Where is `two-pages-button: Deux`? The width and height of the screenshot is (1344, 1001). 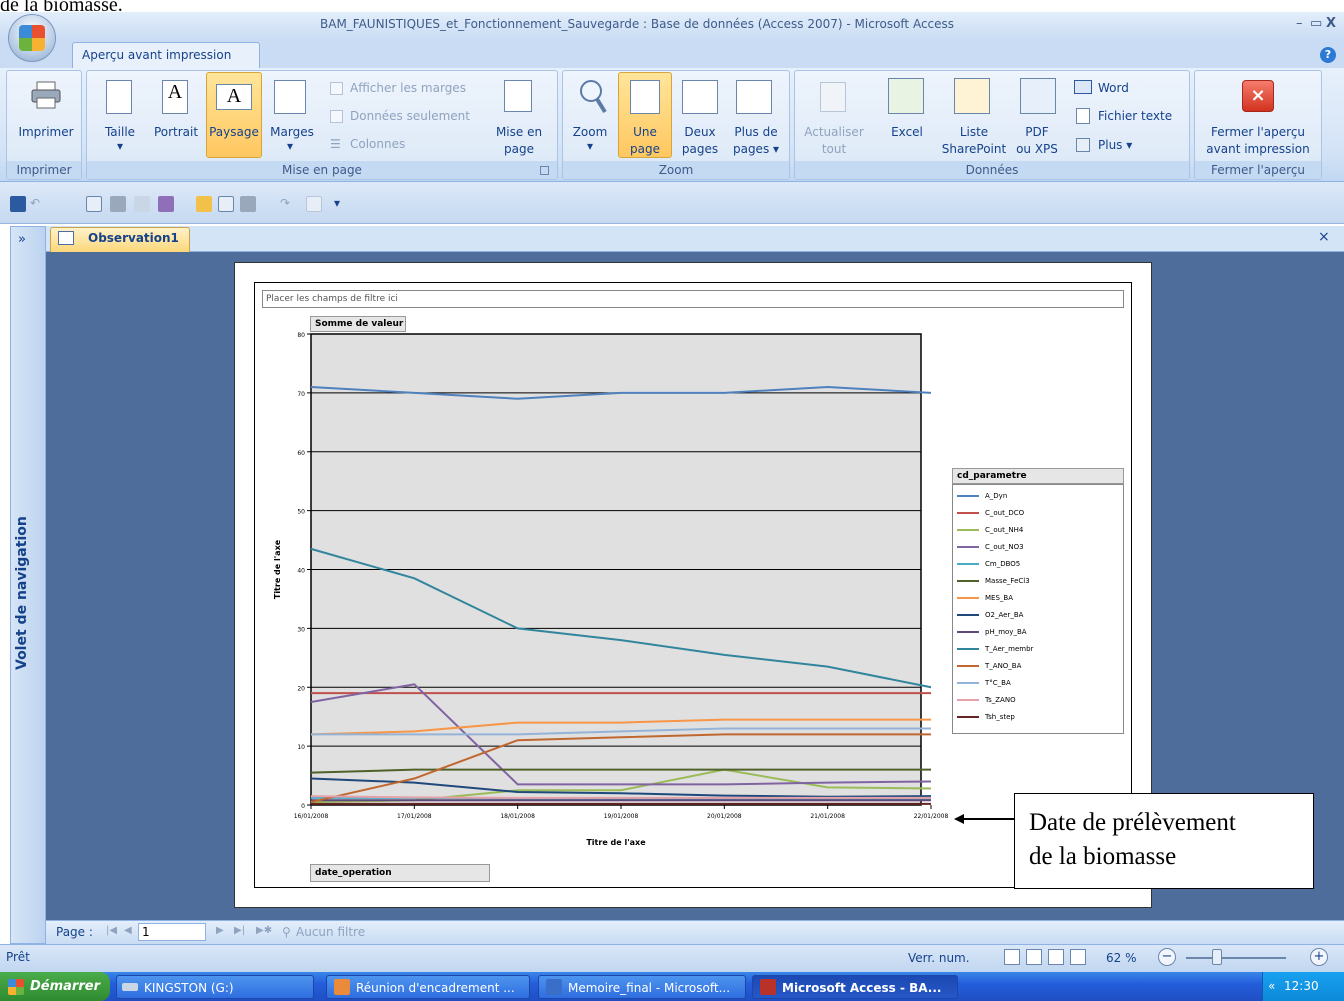
two-pages-button: Deux is located at coordinates (700, 132).